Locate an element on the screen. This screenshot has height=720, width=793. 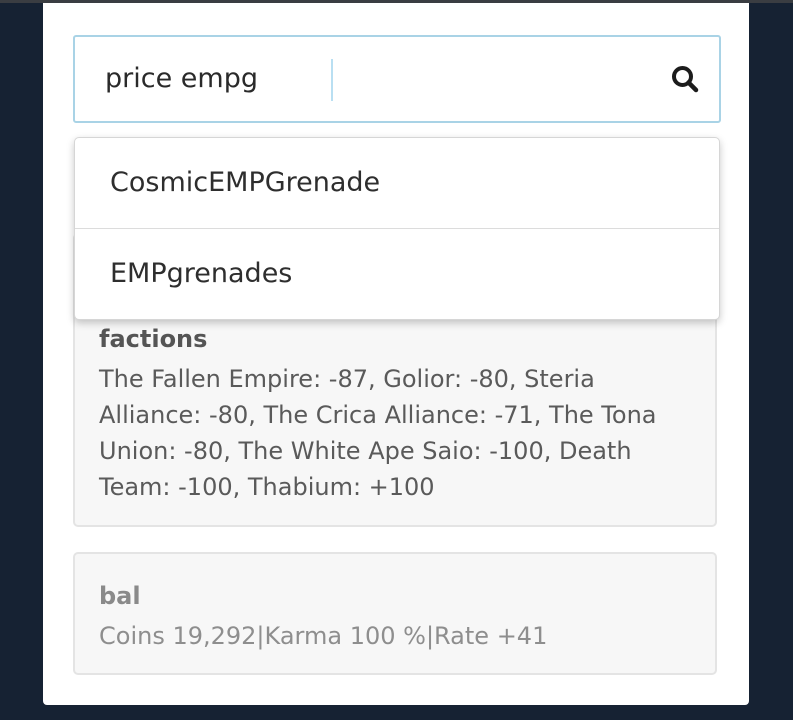
search-input is located at coordinates (370, 79).